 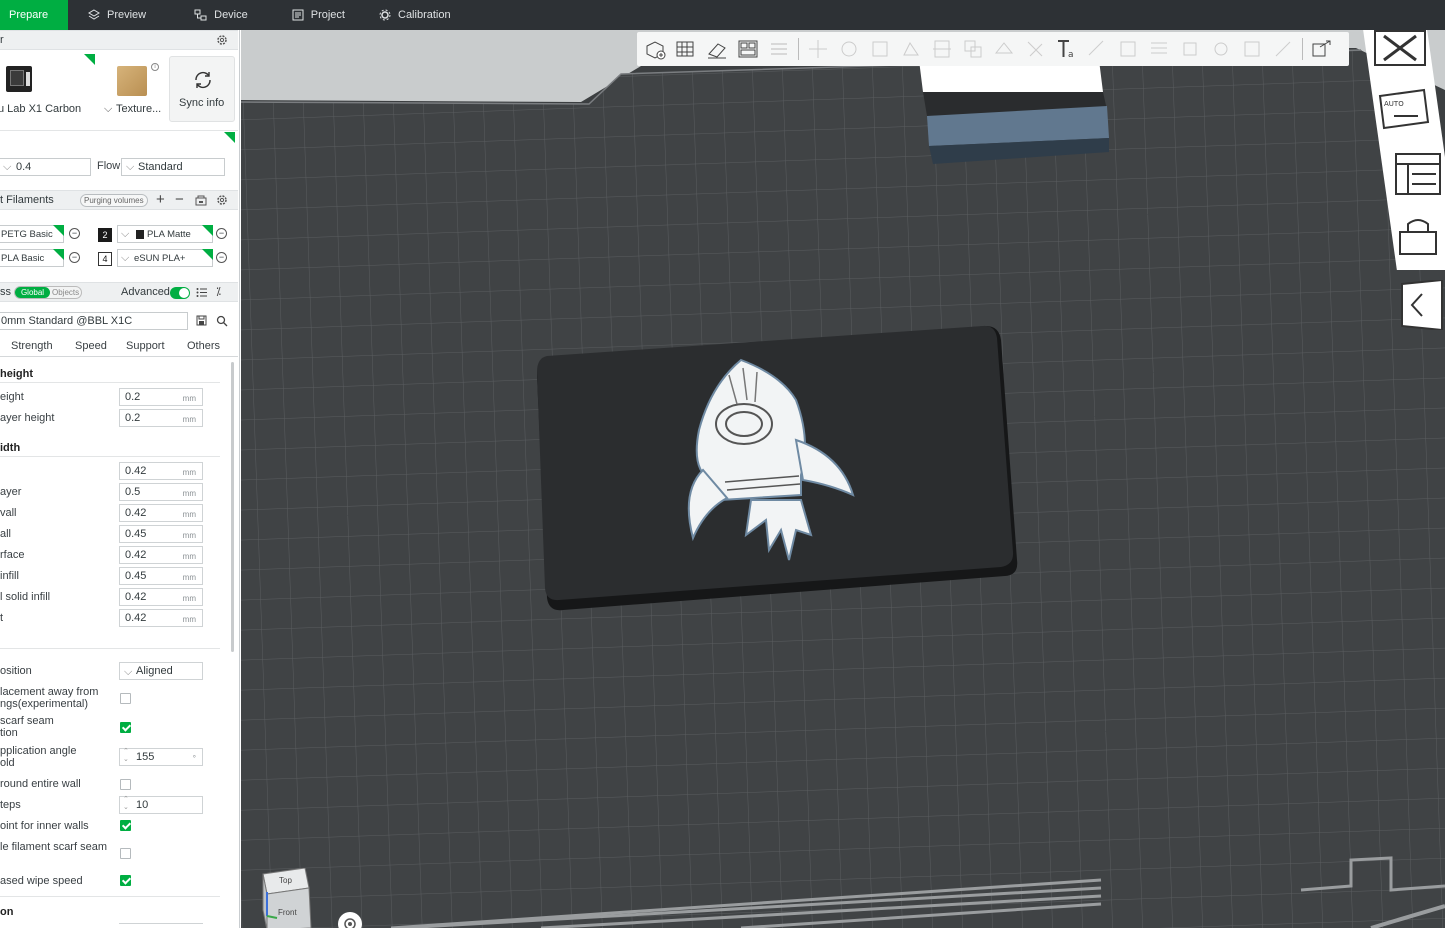 What do you see at coordinates (779, 49) in the screenshot?
I see `split-icon` at bounding box center [779, 49].